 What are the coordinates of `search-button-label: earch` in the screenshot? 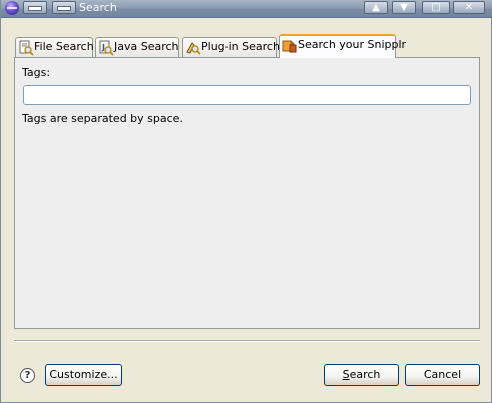 It's located at (365, 374).